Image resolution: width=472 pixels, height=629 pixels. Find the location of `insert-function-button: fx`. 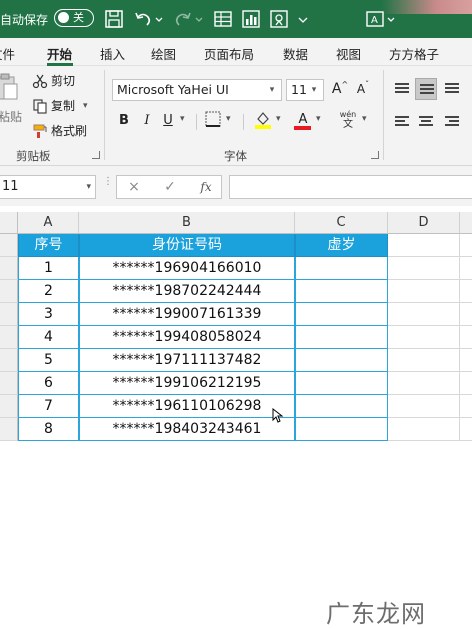

insert-function-button: fx is located at coordinates (206, 187).